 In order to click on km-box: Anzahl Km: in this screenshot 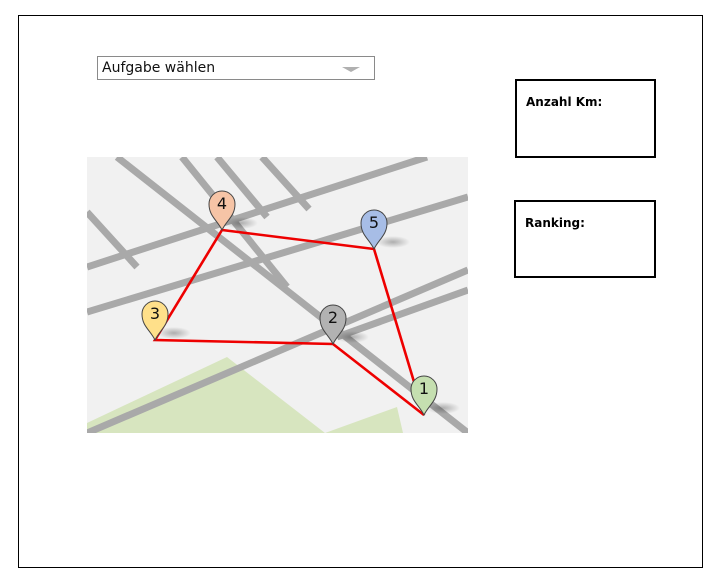, I will do `click(585, 118)`.